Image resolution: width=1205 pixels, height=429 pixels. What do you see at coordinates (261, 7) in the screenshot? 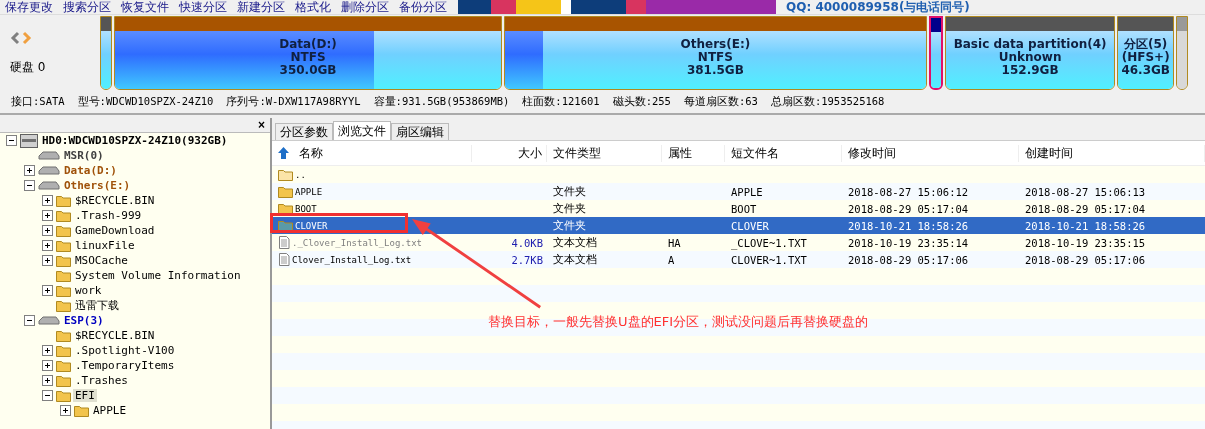
I see `toolbar-button: 新建分区` at bounding box center [261, 7].